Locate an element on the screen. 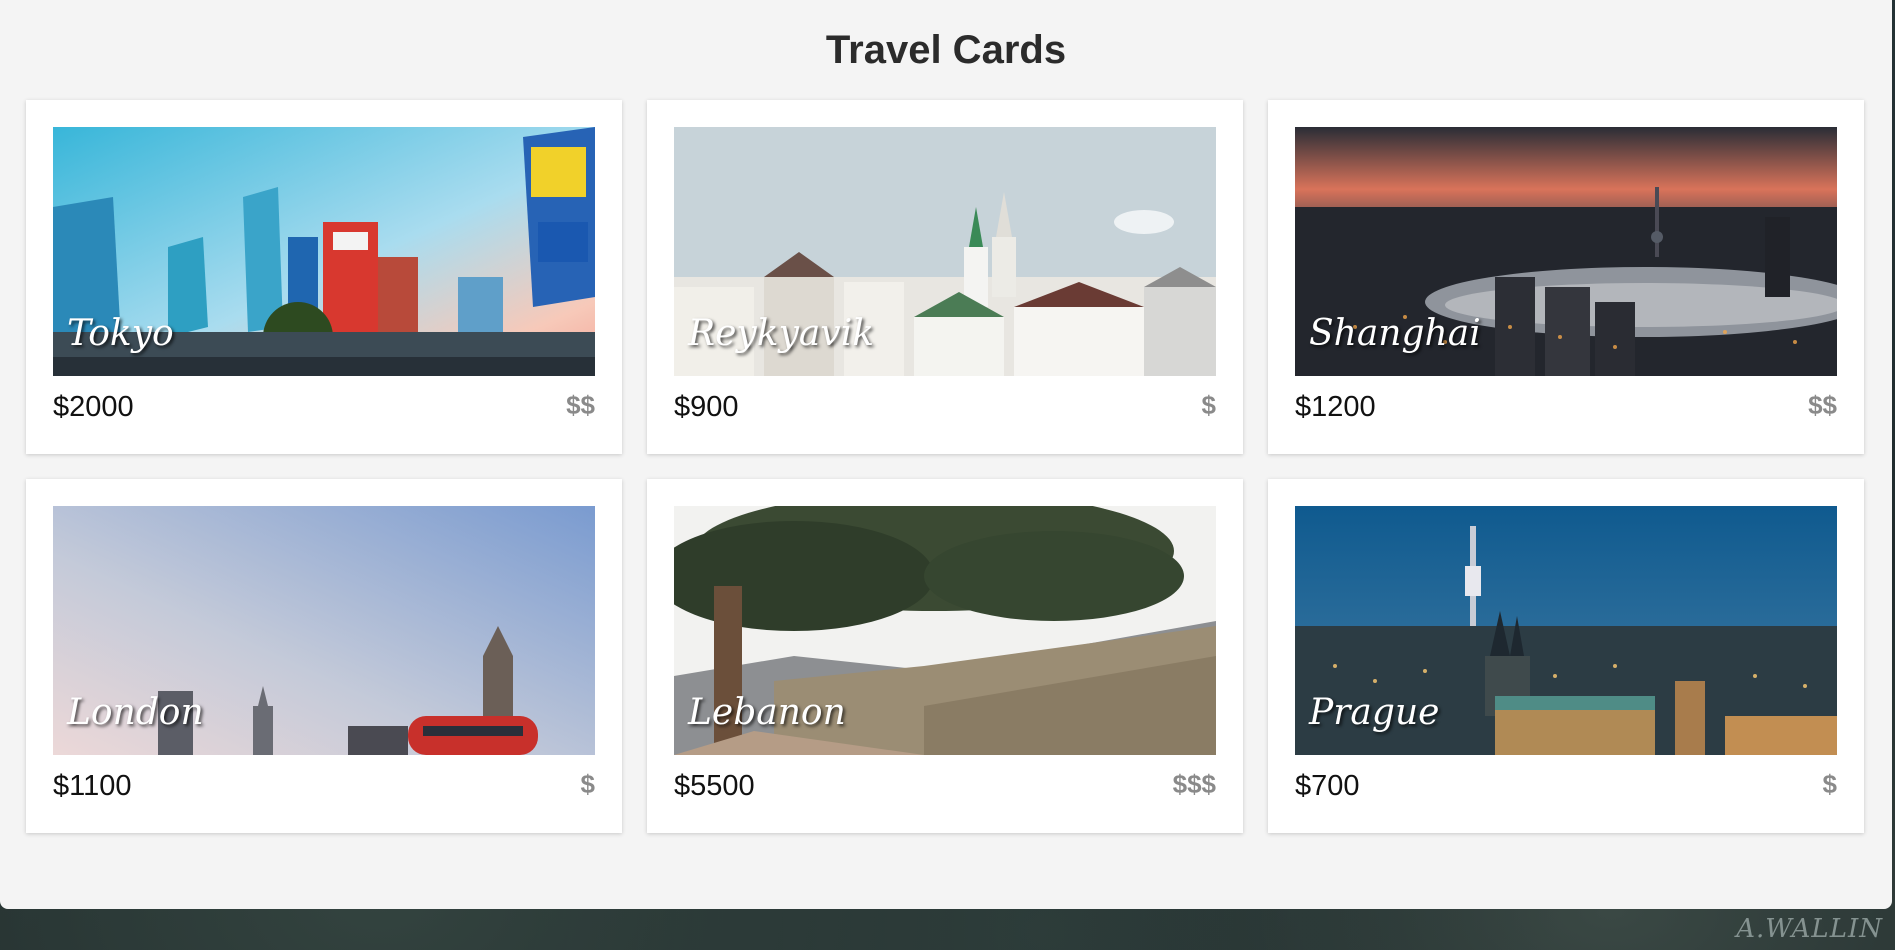 This screenshot has height=950, width=1895. price-lebanon: $5500 is located at coordinates (714, 786).